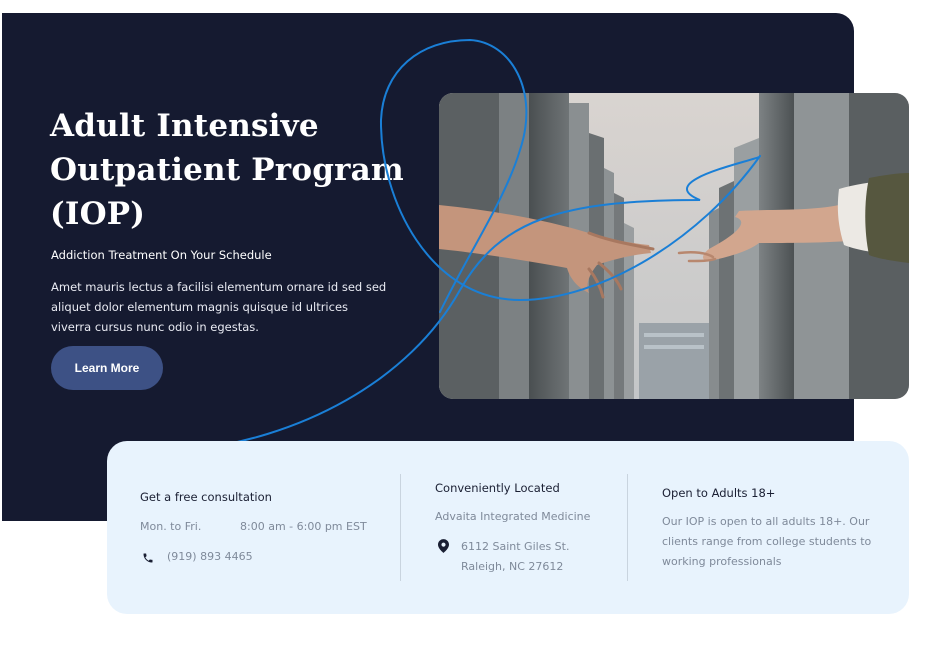  Describe the element at coordinates (161, 255) in the screenshot. I see `hero-subtitle: Addiction Treatment On Your Schedule` at that location.